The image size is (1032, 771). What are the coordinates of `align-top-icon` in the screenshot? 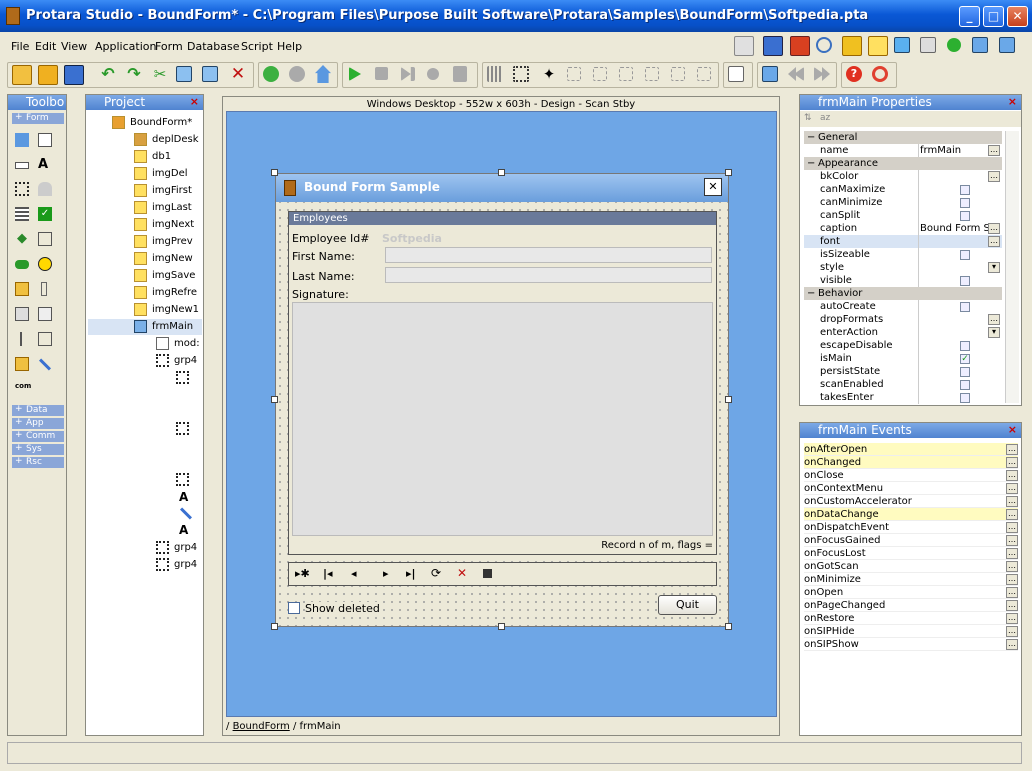 It's located at (652, 74).